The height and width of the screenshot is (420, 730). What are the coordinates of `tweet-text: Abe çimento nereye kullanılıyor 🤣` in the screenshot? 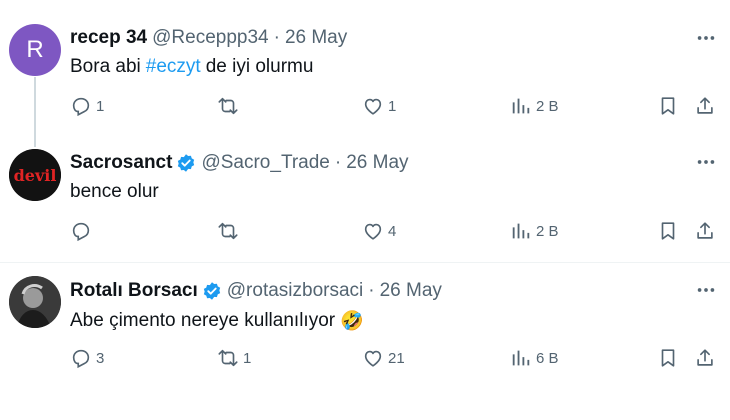 It's located at (217, 321).